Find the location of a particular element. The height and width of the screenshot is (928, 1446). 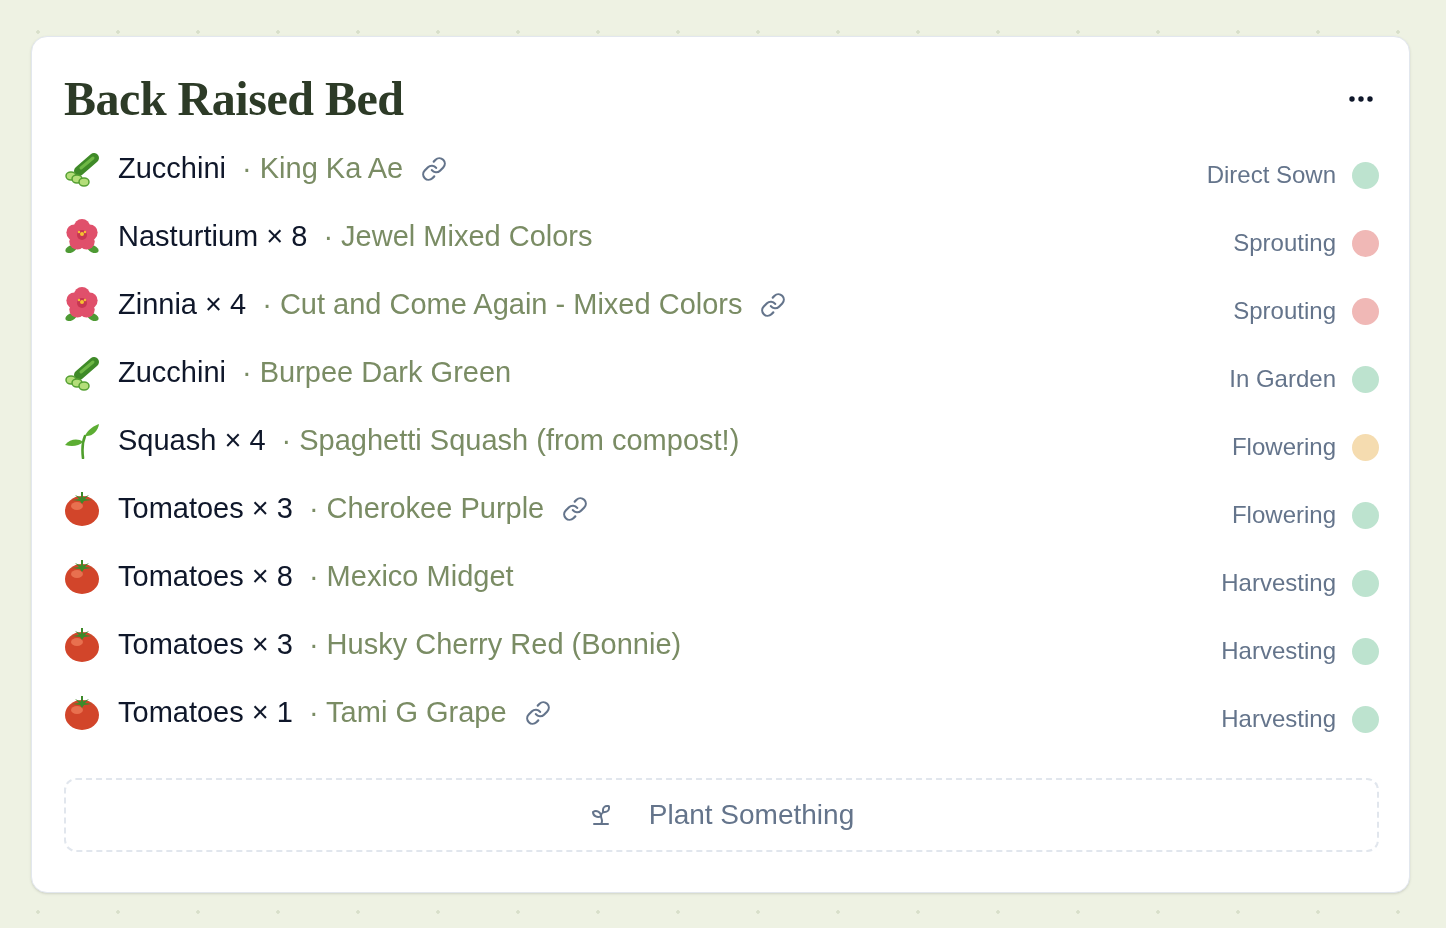

plant-something-button: Plant Something is located at coordinates (721, 815).